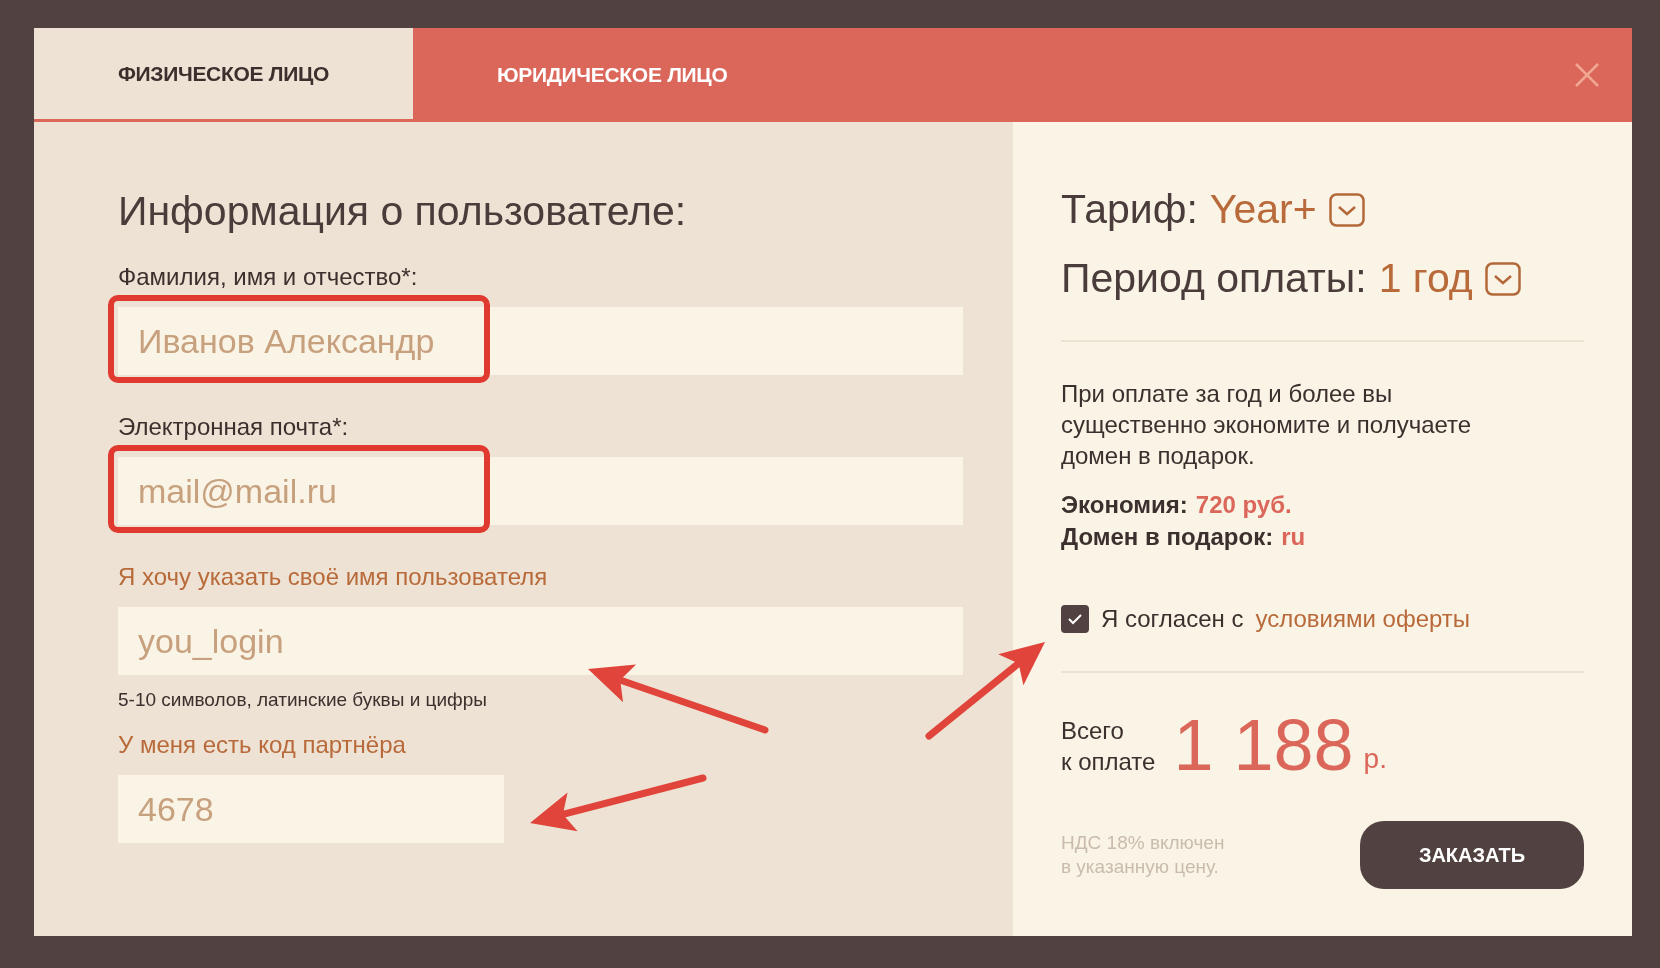  I want to click on terms-link: условиями оферты, so click(1363, 619).